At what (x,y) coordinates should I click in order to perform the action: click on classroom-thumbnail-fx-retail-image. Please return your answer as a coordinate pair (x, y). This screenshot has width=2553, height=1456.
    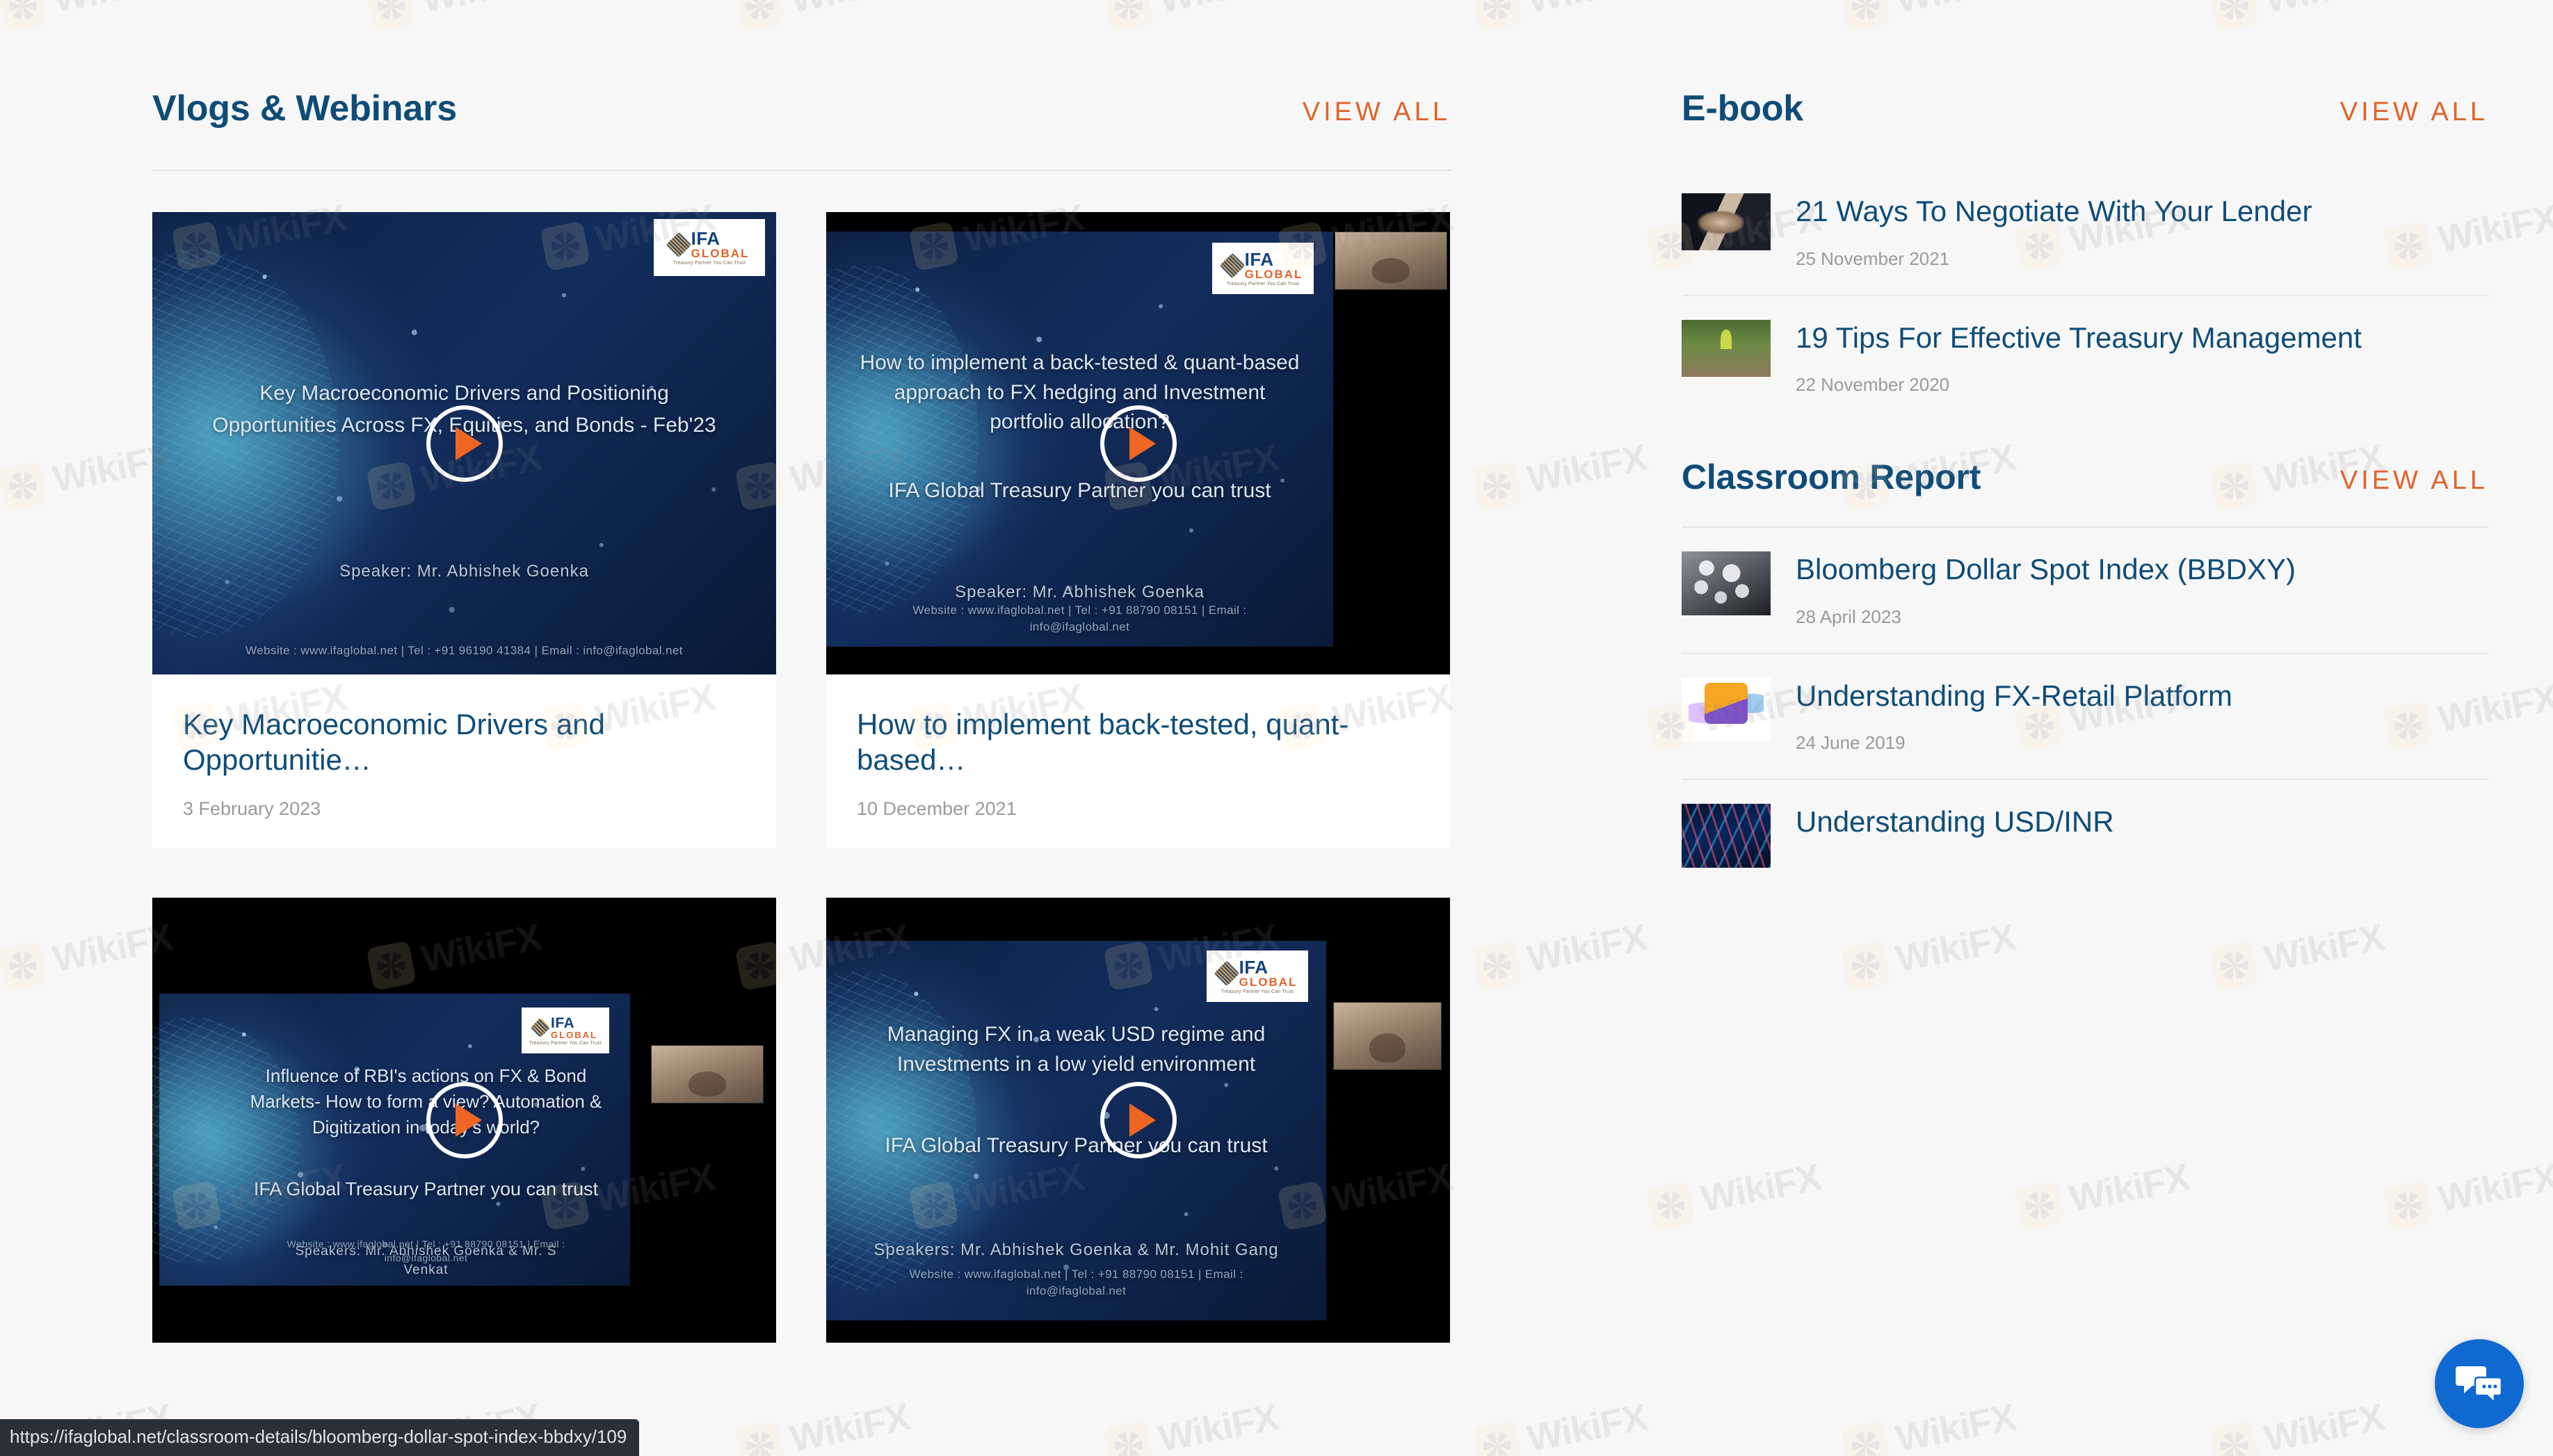
    Looking at the image, I should click on (1726, 709).